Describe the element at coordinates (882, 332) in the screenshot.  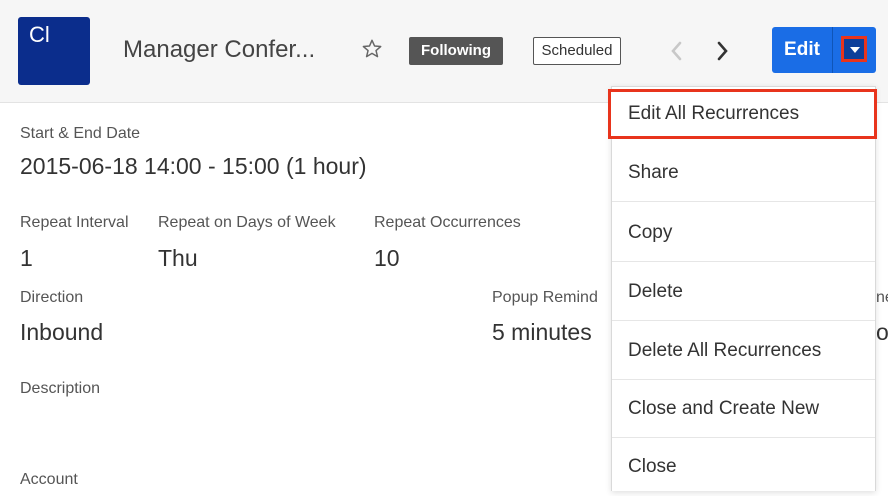
I see `partial-field-value: o` at that location.